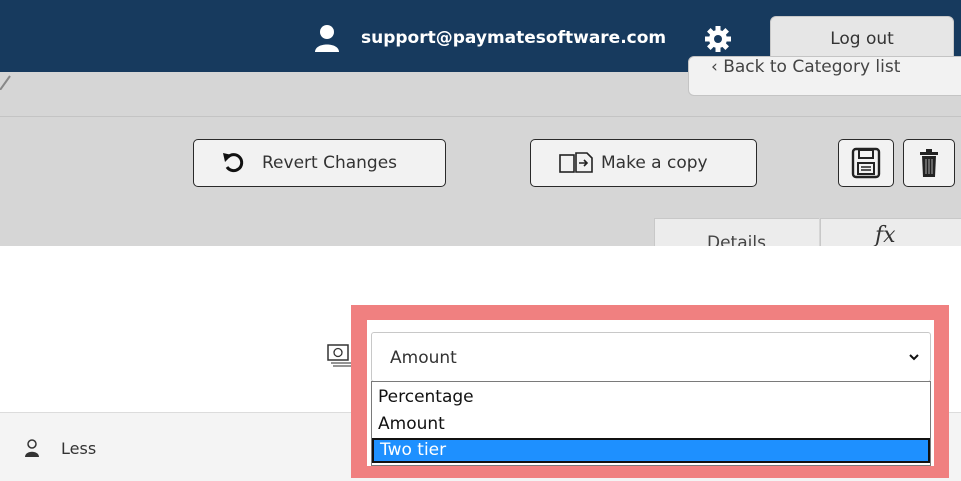 The height and width of the screenshot is (481, 961). I want to click on option-percentage: Percentage, so click(651, 397).